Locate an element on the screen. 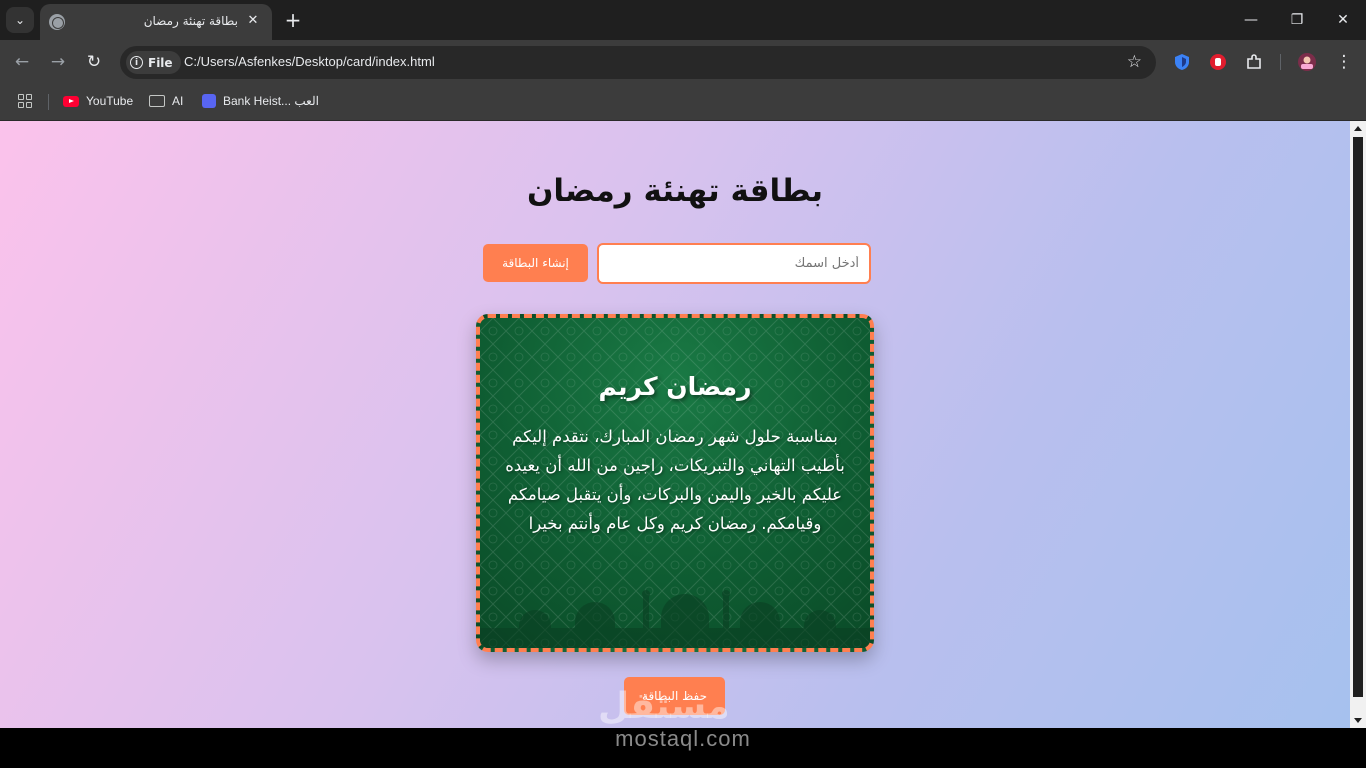 Image resolution: width=1366 pixels, height=768 pixels. new-tab-plus-icon: + is located at coordinates (293, 20).